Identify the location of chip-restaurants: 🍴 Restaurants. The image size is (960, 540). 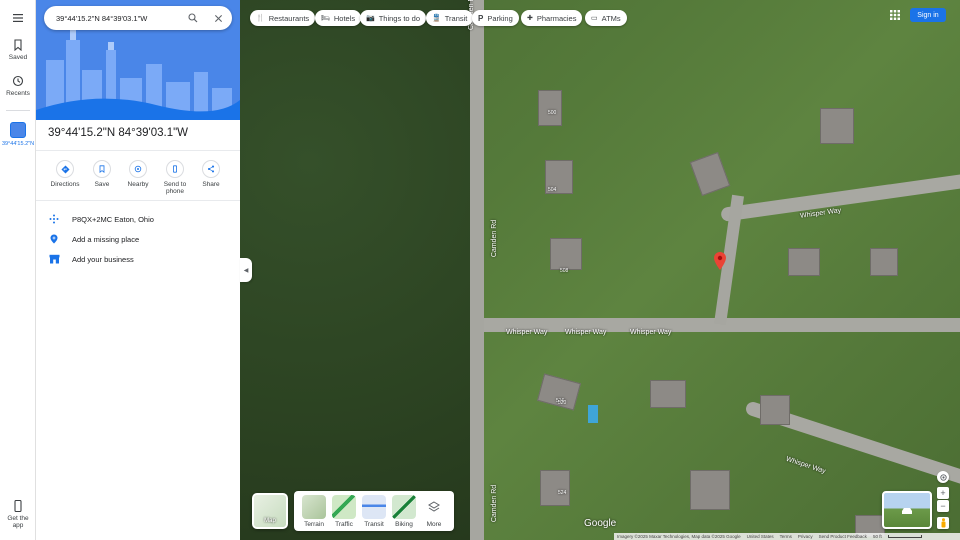
(283, 18).